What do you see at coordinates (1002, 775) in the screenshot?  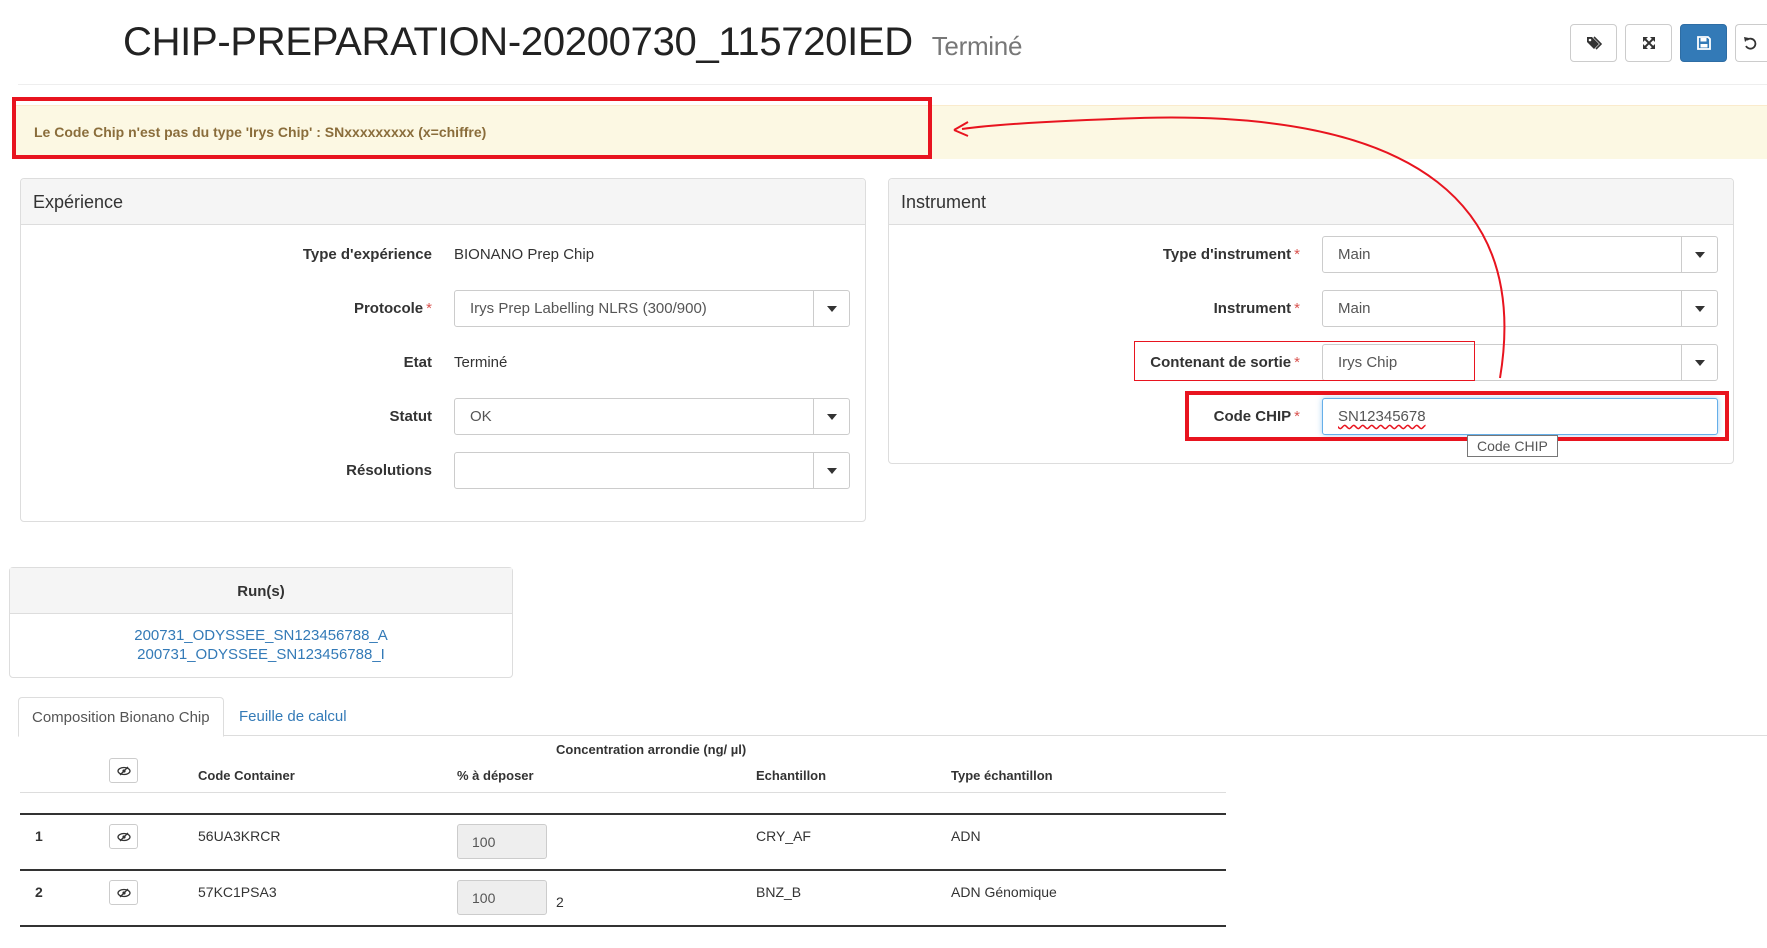 I see `col-header-sample-type: Type échantillon` at bounding box center [1002, 775].